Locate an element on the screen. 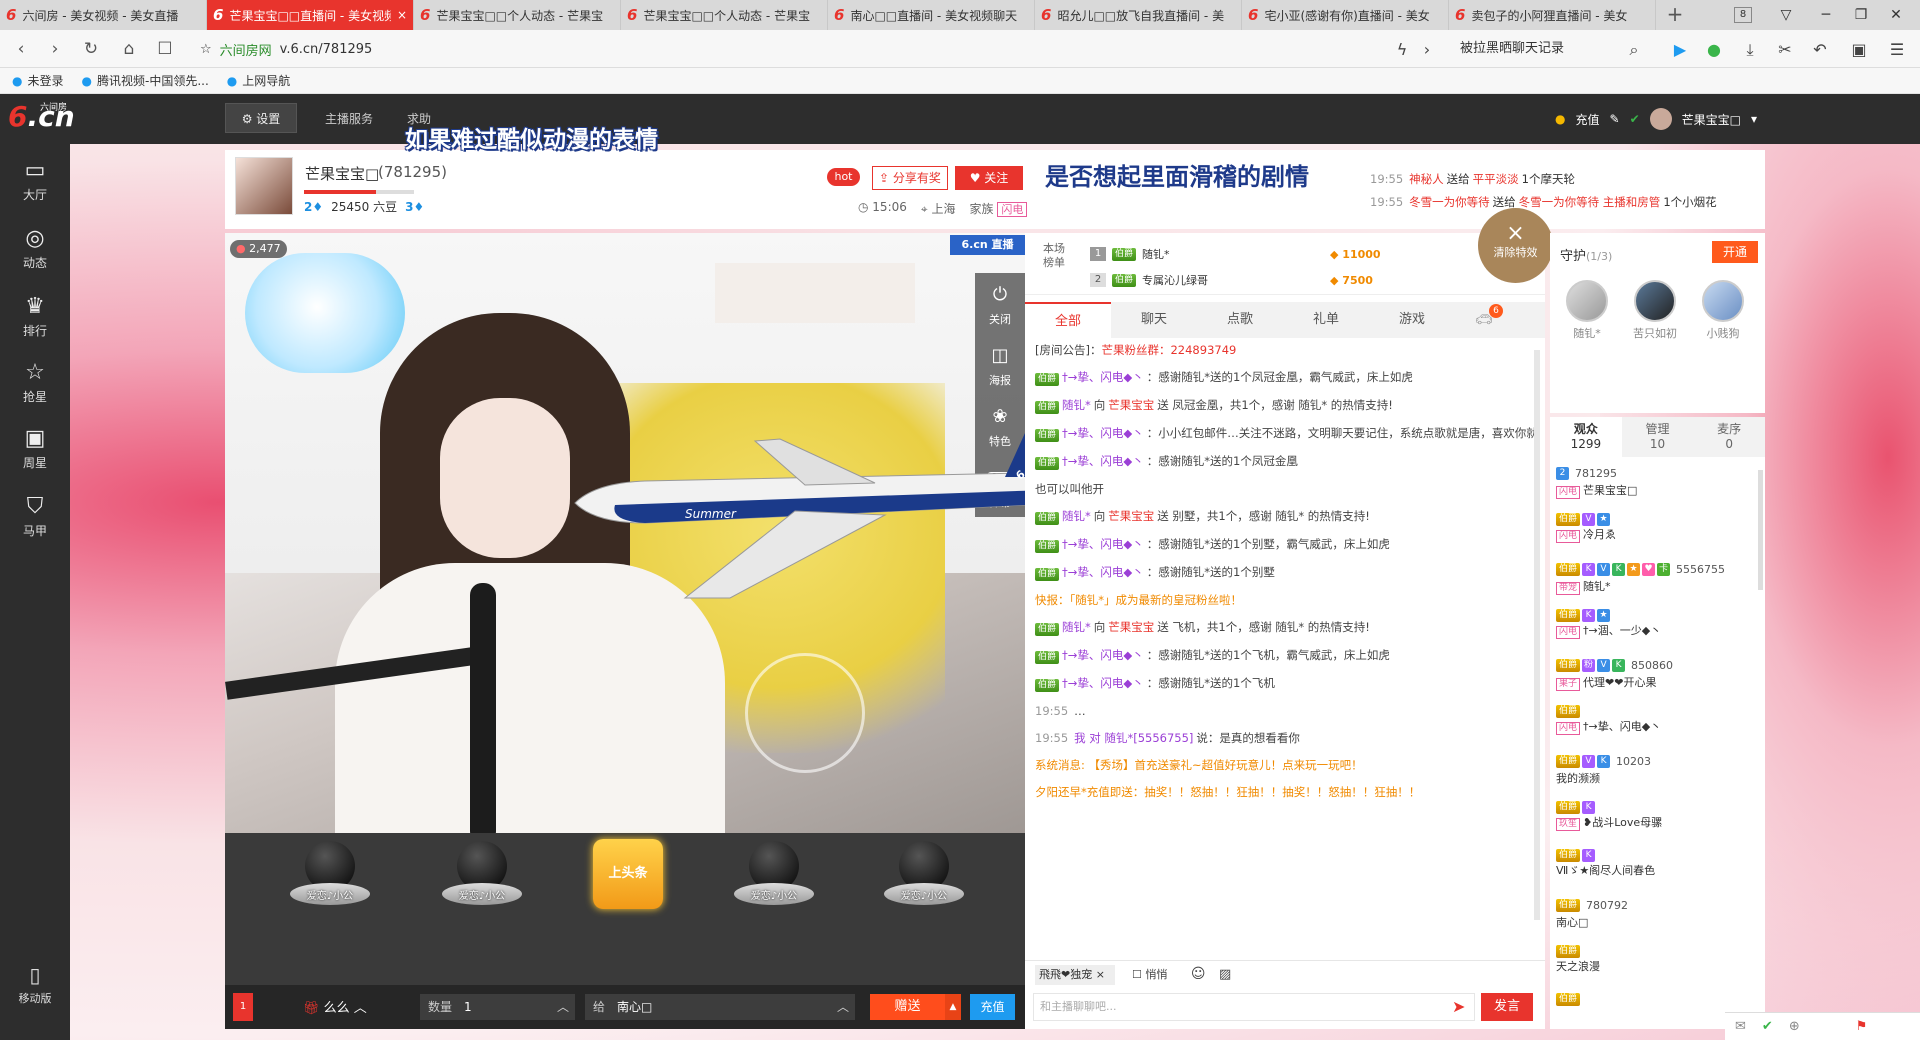 Image resolution: width=1920 pixels, height=1040 pixels. mobile-version-link: ▯ 移动版 is located at coordinates (35, 995).